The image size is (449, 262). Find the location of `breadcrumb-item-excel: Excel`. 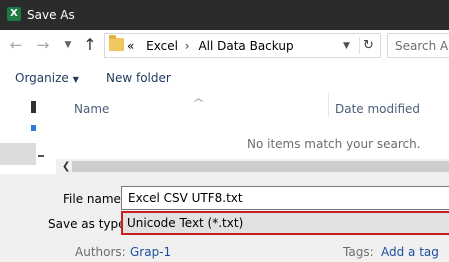

breadcrumb-item-excel: Excel is located at coordinates (162, 46).